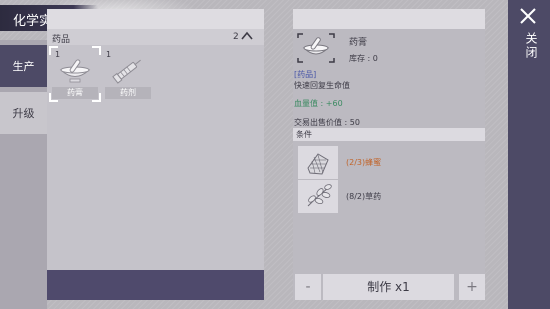  What do you see at coordinates (155, 285) in the screenshot?
I see `list-footer` at bounding box center [155, 285].